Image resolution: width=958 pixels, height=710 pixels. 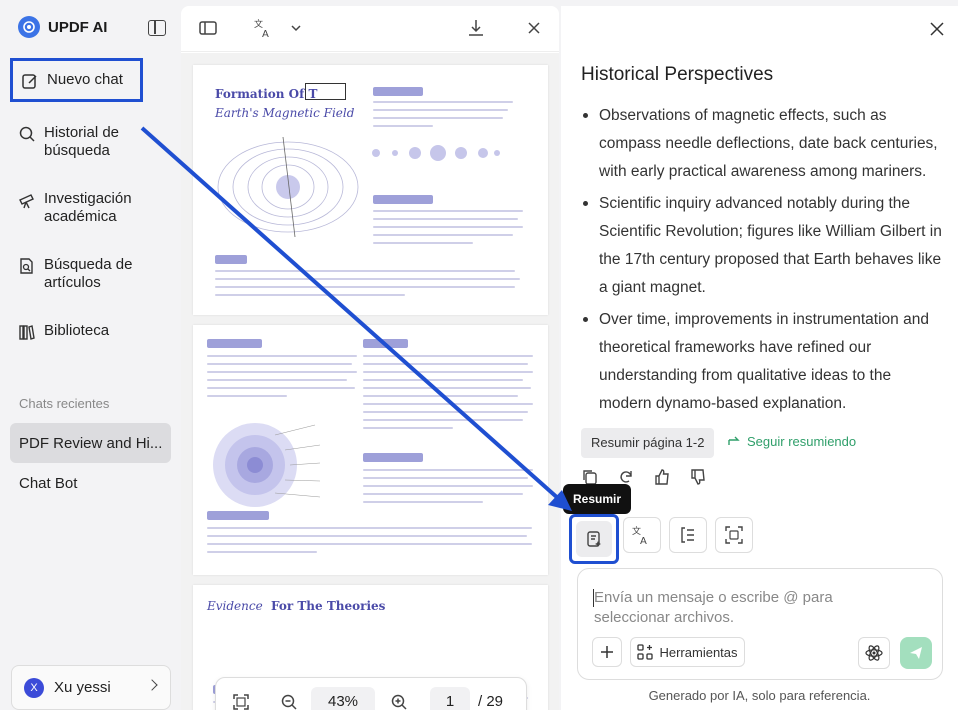 I want to click on continue-summarizing-link: Seguir resumiendo, so click(x=791, y=441).